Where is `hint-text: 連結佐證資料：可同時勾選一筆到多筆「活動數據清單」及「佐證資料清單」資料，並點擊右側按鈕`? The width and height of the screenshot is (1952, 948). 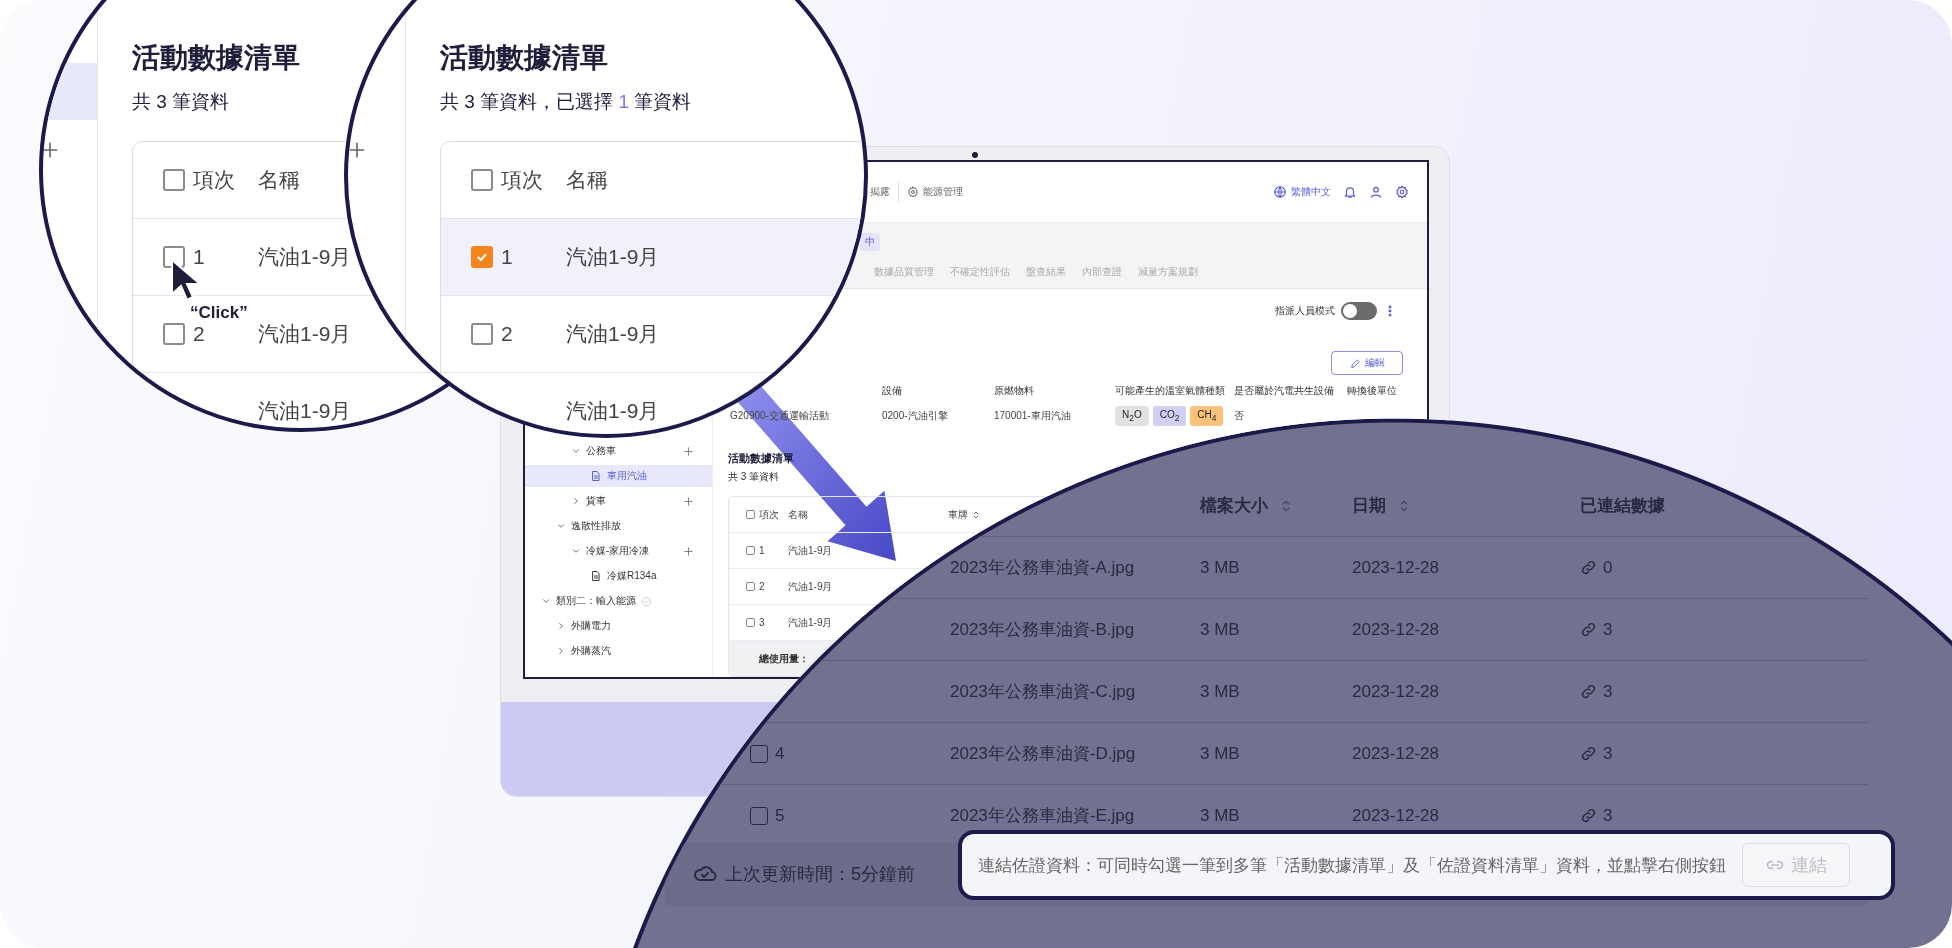
hint-text: 連結佐證資料：可同時勾選一筆到多筆「活動數據清單」及「佐證資料清單」資料，並點擊右側按鈕 is located at coordinates (1352, 865).